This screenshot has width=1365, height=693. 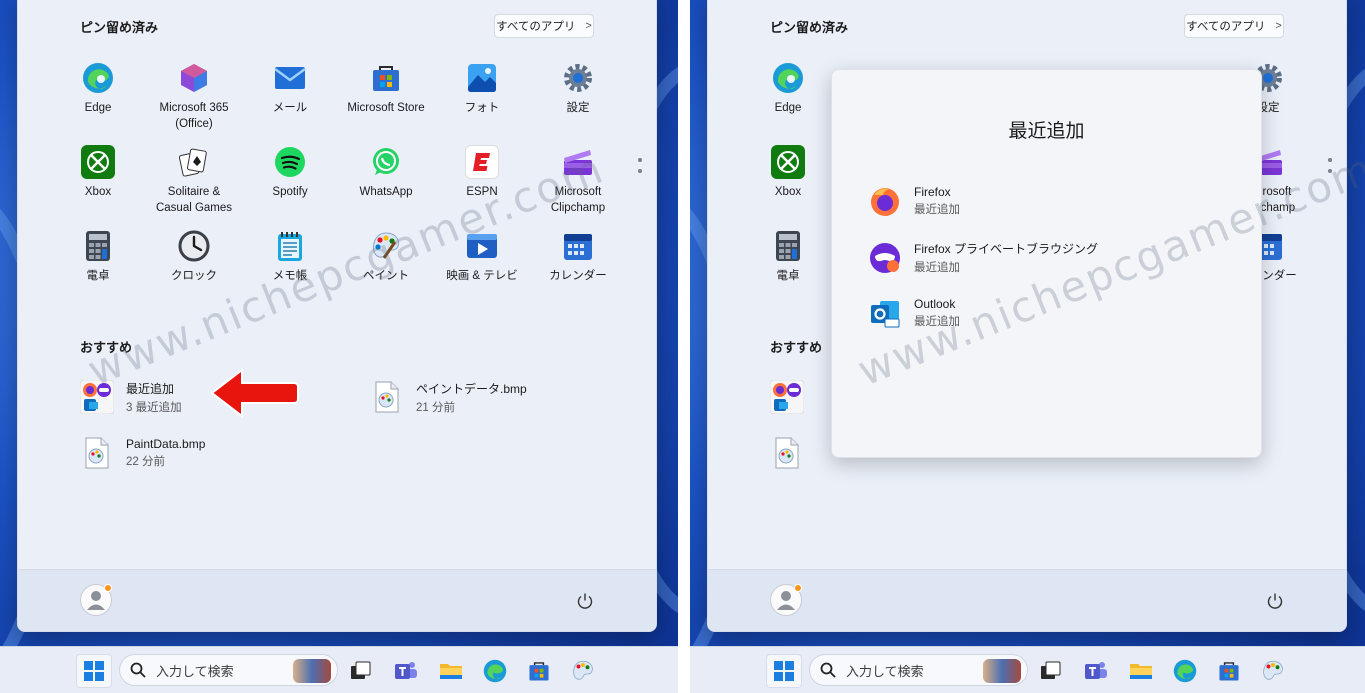 What do you see at coordinates (482, 172) in the screenshot?
I see `pinned-app-espn: ESPN` at bounding box center [482, 172].